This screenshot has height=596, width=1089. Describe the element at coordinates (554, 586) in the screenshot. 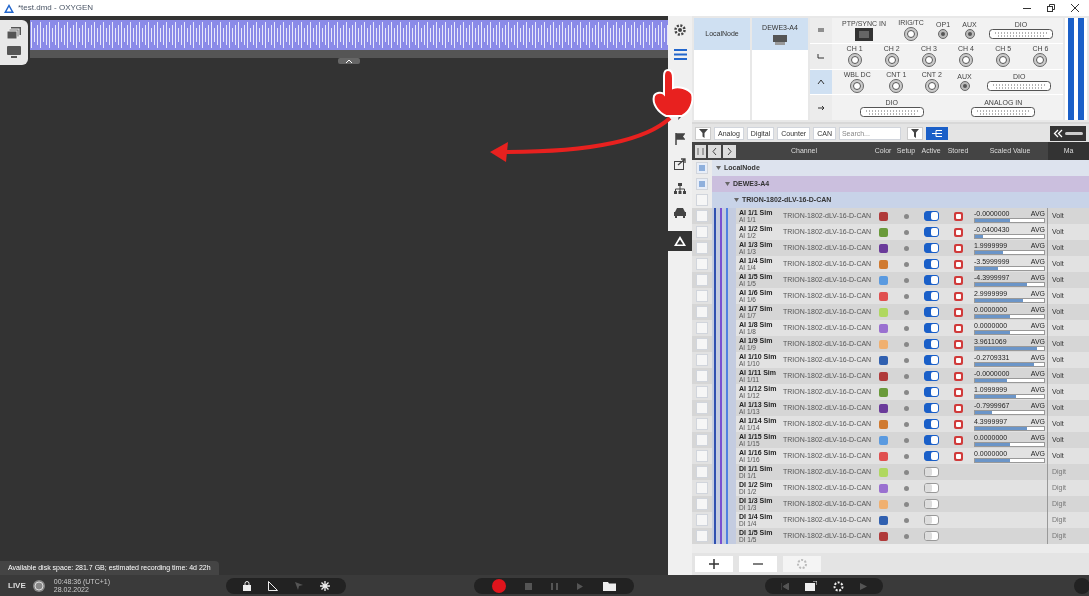

I see `pause-icon` at that location.